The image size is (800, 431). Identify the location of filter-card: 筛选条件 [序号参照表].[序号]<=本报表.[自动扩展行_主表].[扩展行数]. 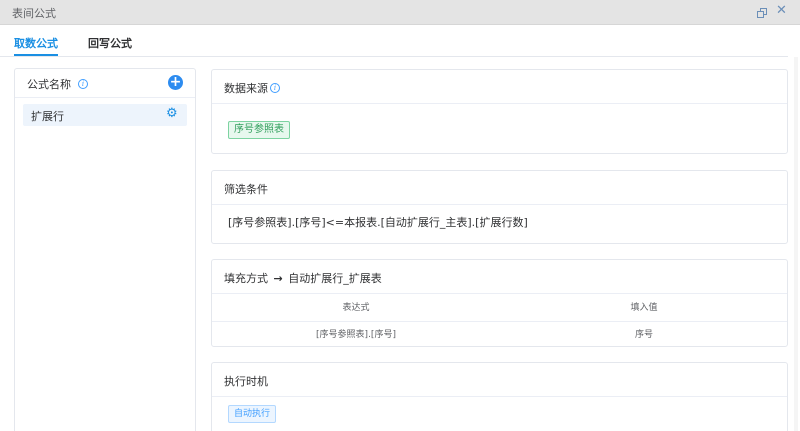
(499, 207).